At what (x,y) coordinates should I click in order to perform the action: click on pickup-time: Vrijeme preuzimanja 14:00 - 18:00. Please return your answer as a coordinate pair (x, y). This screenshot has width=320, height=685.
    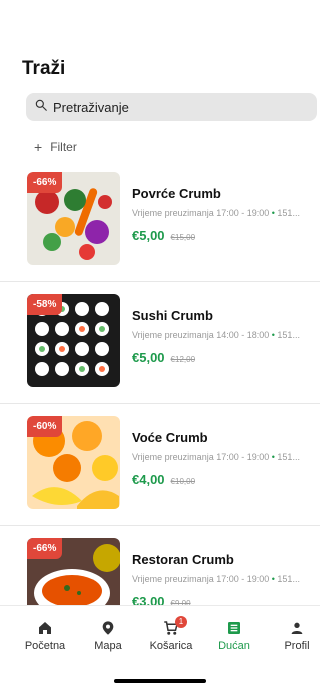
    Looking at the image, I should click on (201, 335).